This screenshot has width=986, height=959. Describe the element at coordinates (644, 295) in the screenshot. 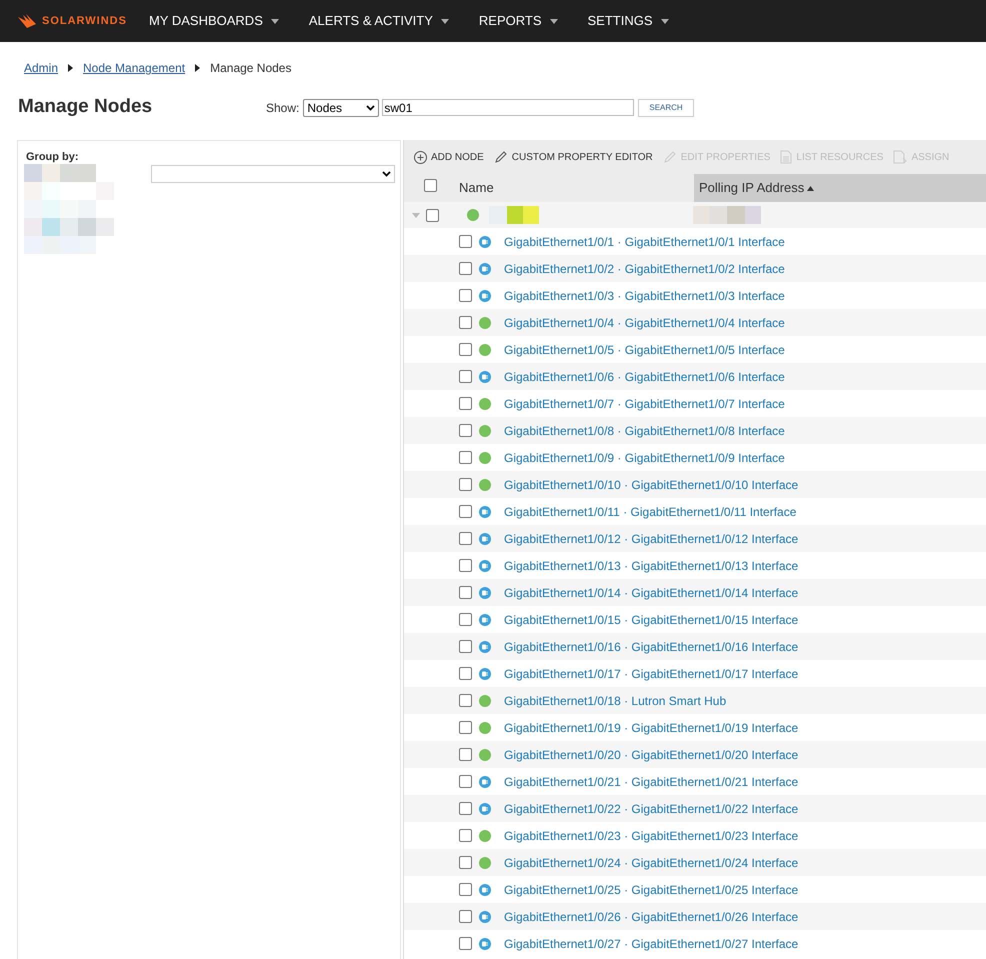

I see `interface-link: GigabitEthernet1/0/3 · GigabitEthernet1/0/3 Interface` at that location.